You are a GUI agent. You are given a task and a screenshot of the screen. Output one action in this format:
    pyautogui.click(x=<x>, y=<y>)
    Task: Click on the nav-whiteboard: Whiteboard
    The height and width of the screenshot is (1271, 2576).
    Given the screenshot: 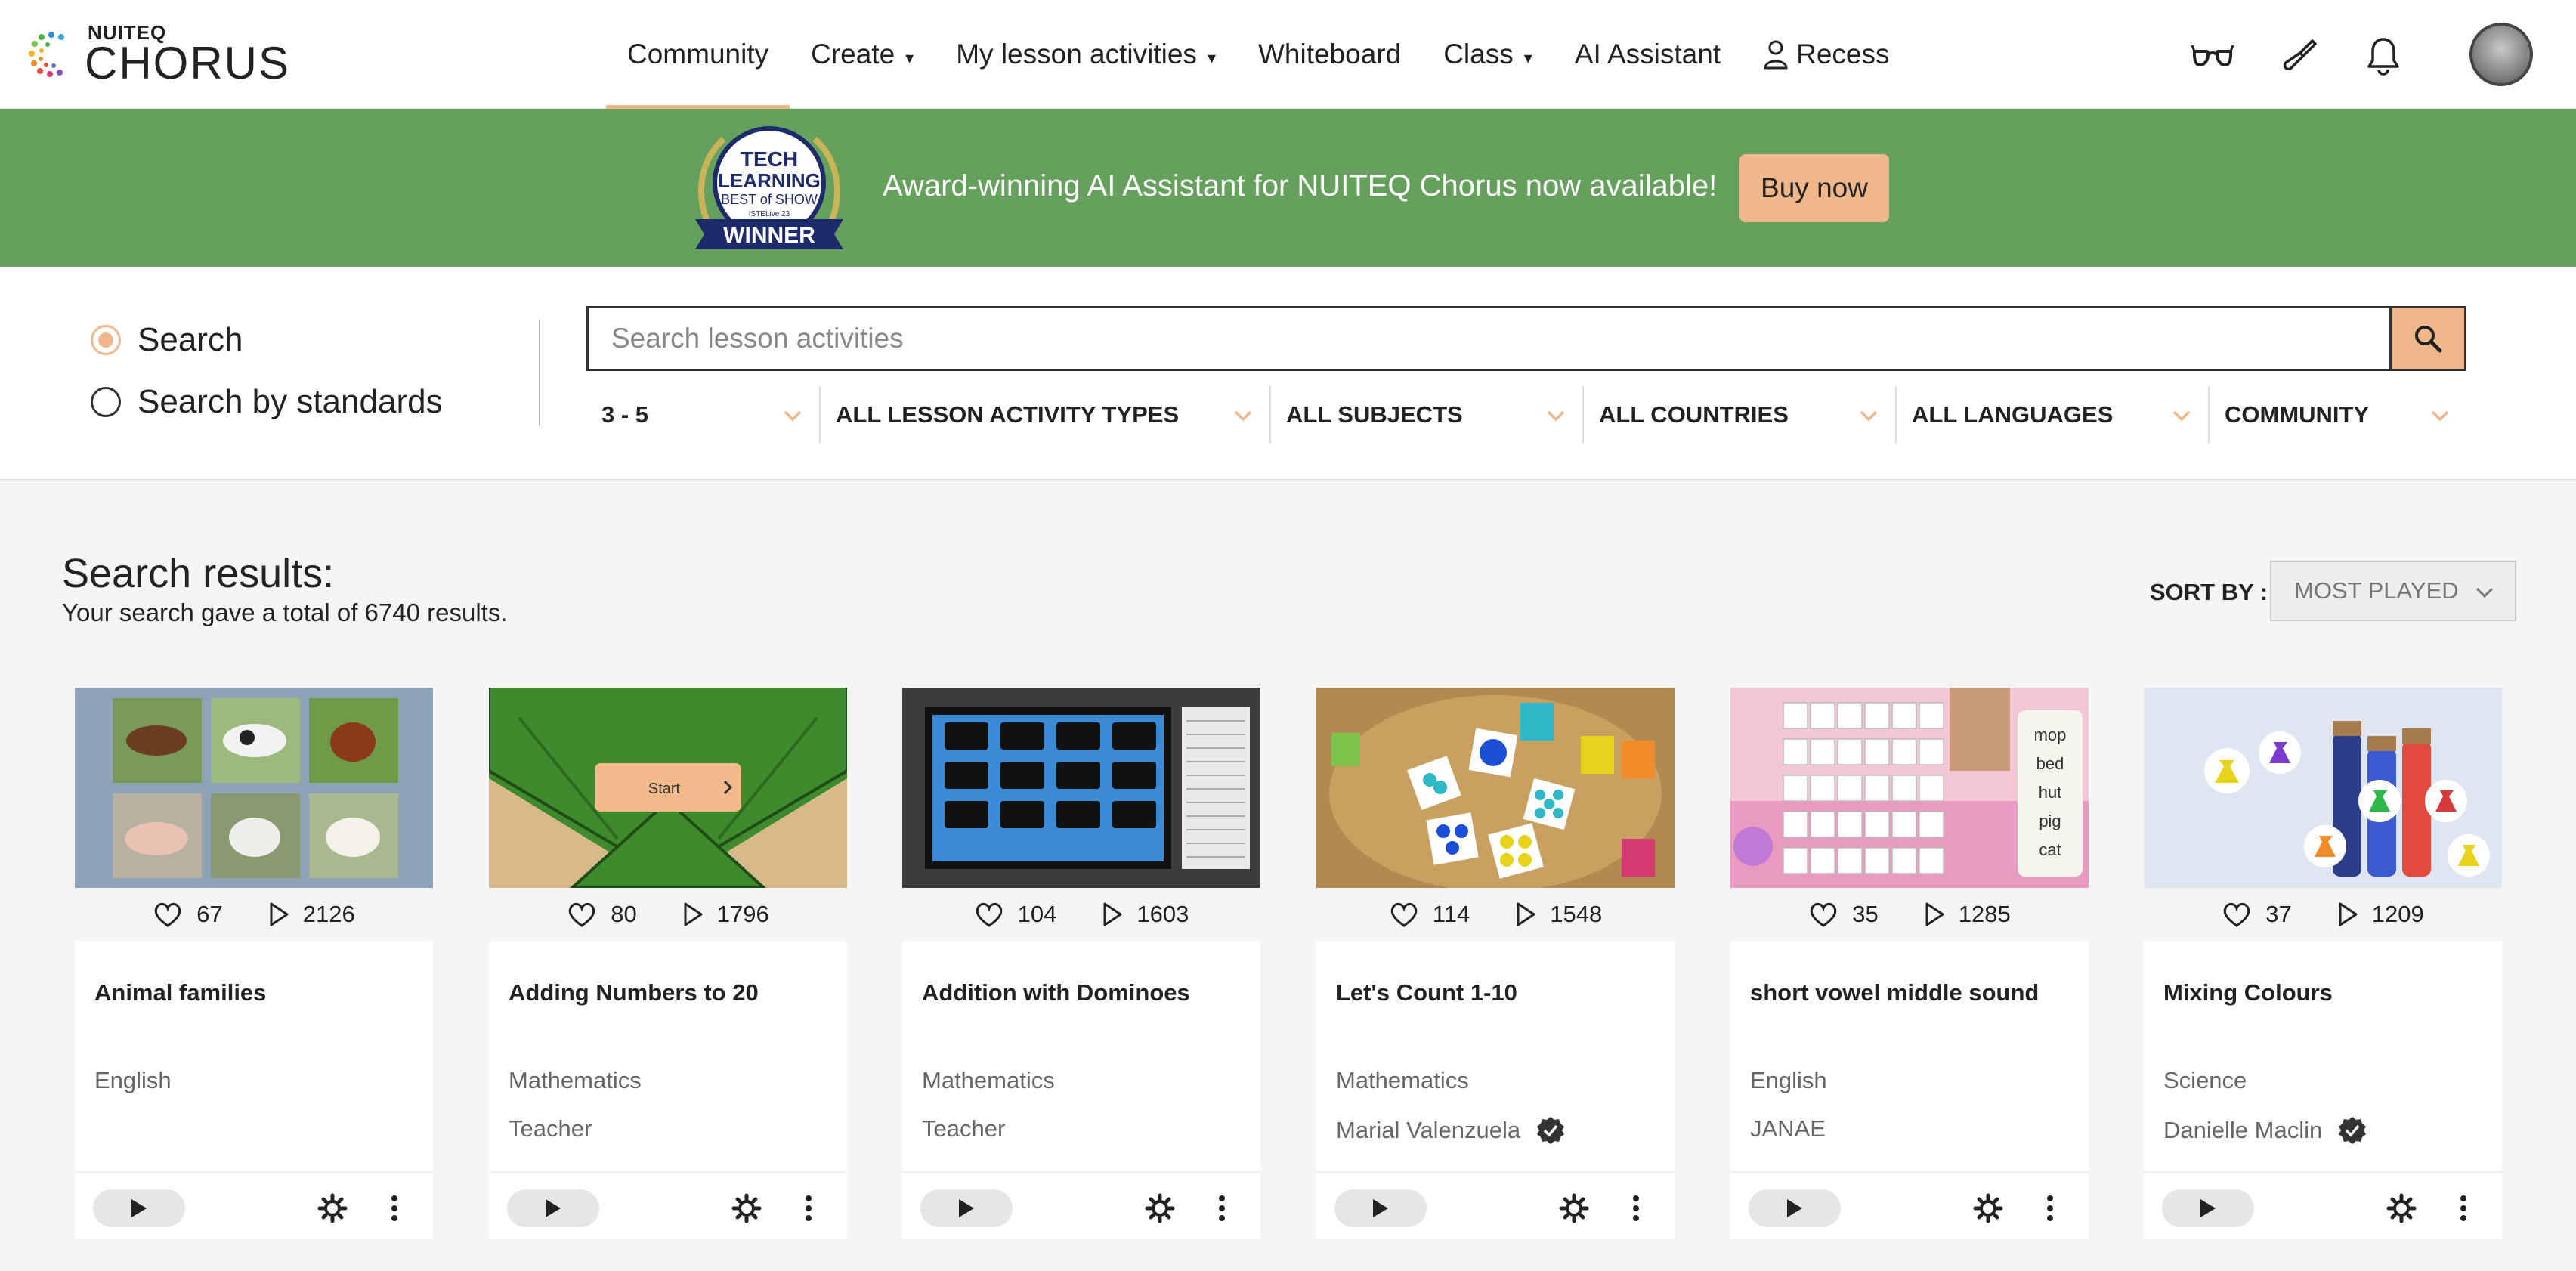 What is the action you would take?
    pyautogui.click(x=1329, y=54)
    